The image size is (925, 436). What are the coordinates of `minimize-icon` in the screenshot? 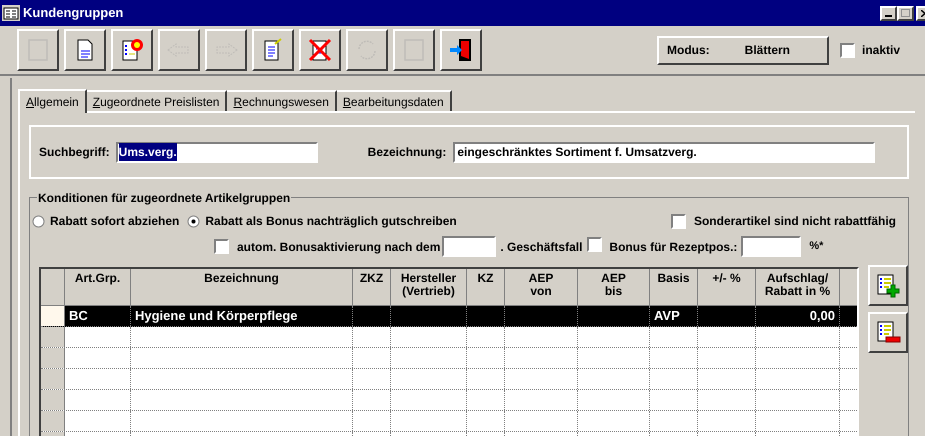 It's located at (888, 15).